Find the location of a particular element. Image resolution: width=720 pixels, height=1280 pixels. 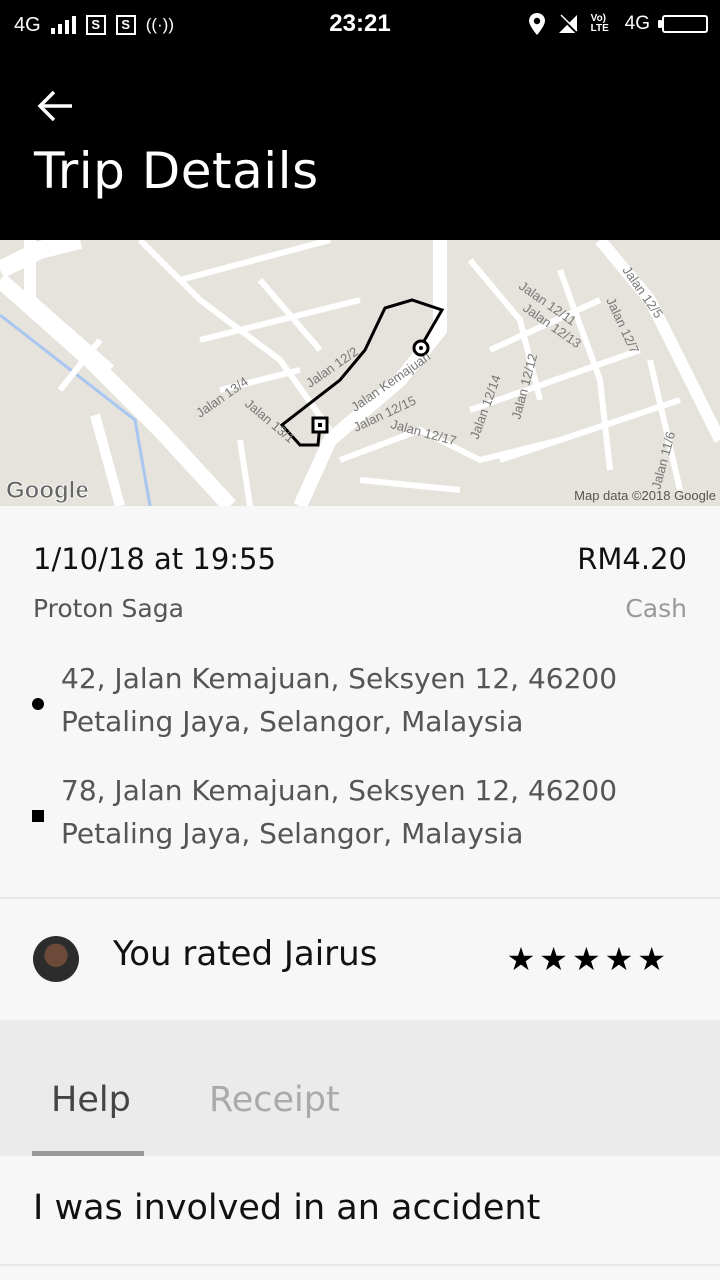

rated-driver-text: You rated Jairus is located at coordinates (245, 954).